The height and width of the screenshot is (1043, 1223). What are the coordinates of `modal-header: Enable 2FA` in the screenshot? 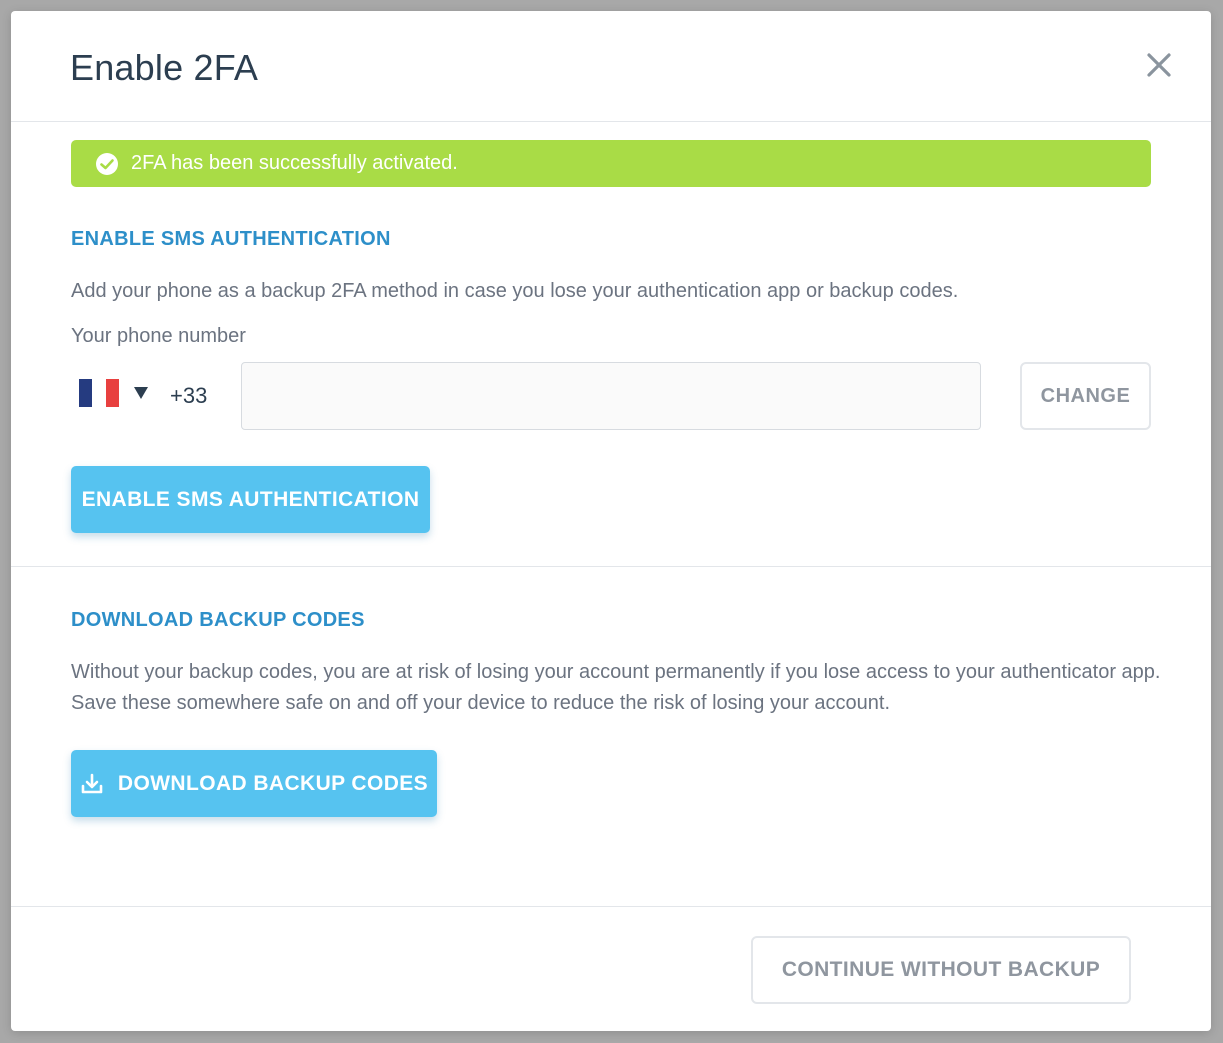 It's located at (611, 66).